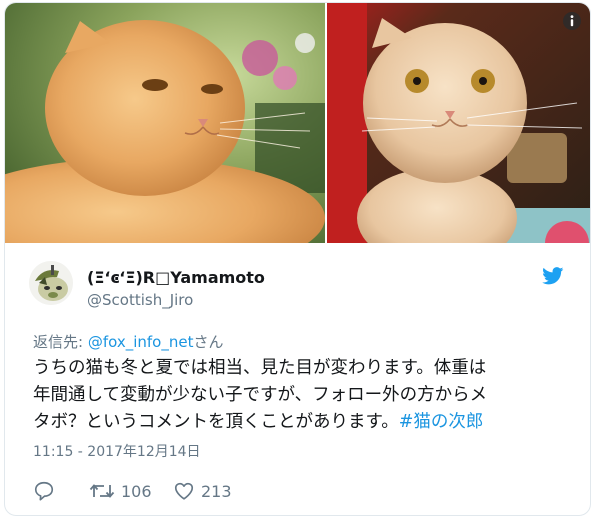 This screenshot has height=519, width=594. I want to click on tweet-header: (ΞʻͼʻΞ)R□Yamamoto @Scottish_Jiro, so click(297, 281).